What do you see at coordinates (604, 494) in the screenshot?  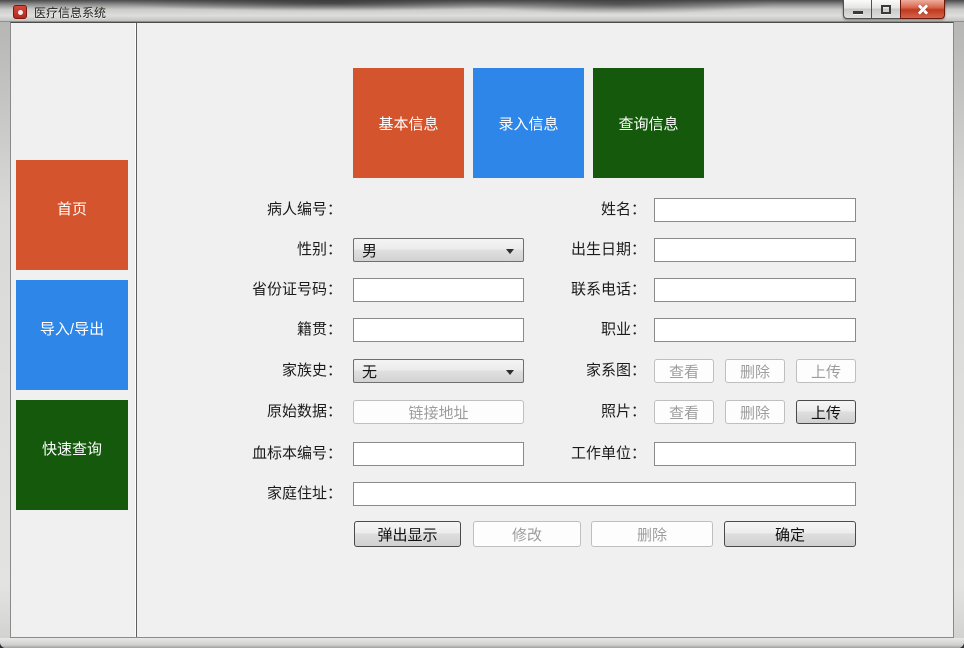 I see `home-address-input` at bounding box center [604, 494].